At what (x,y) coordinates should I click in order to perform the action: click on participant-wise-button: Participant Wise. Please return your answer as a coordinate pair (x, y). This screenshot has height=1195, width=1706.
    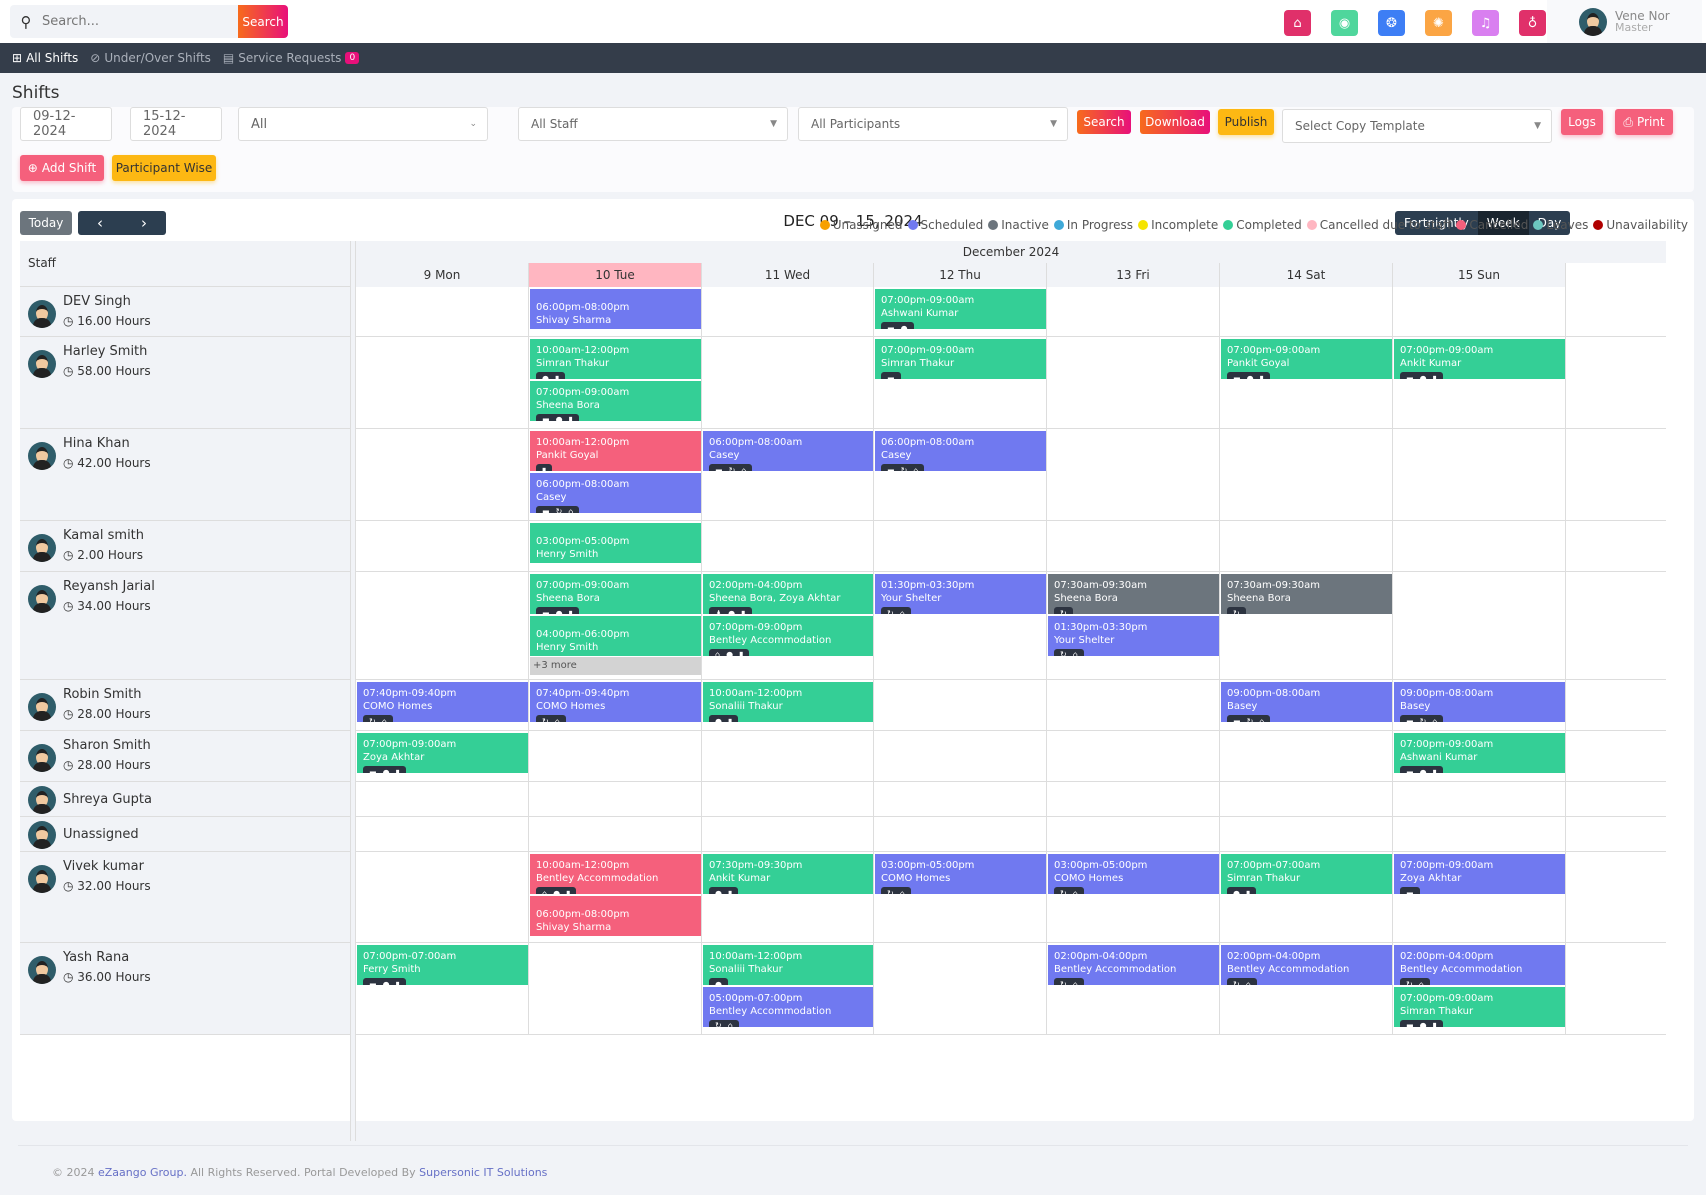
    Looking at the image, I should click on (164, 168).